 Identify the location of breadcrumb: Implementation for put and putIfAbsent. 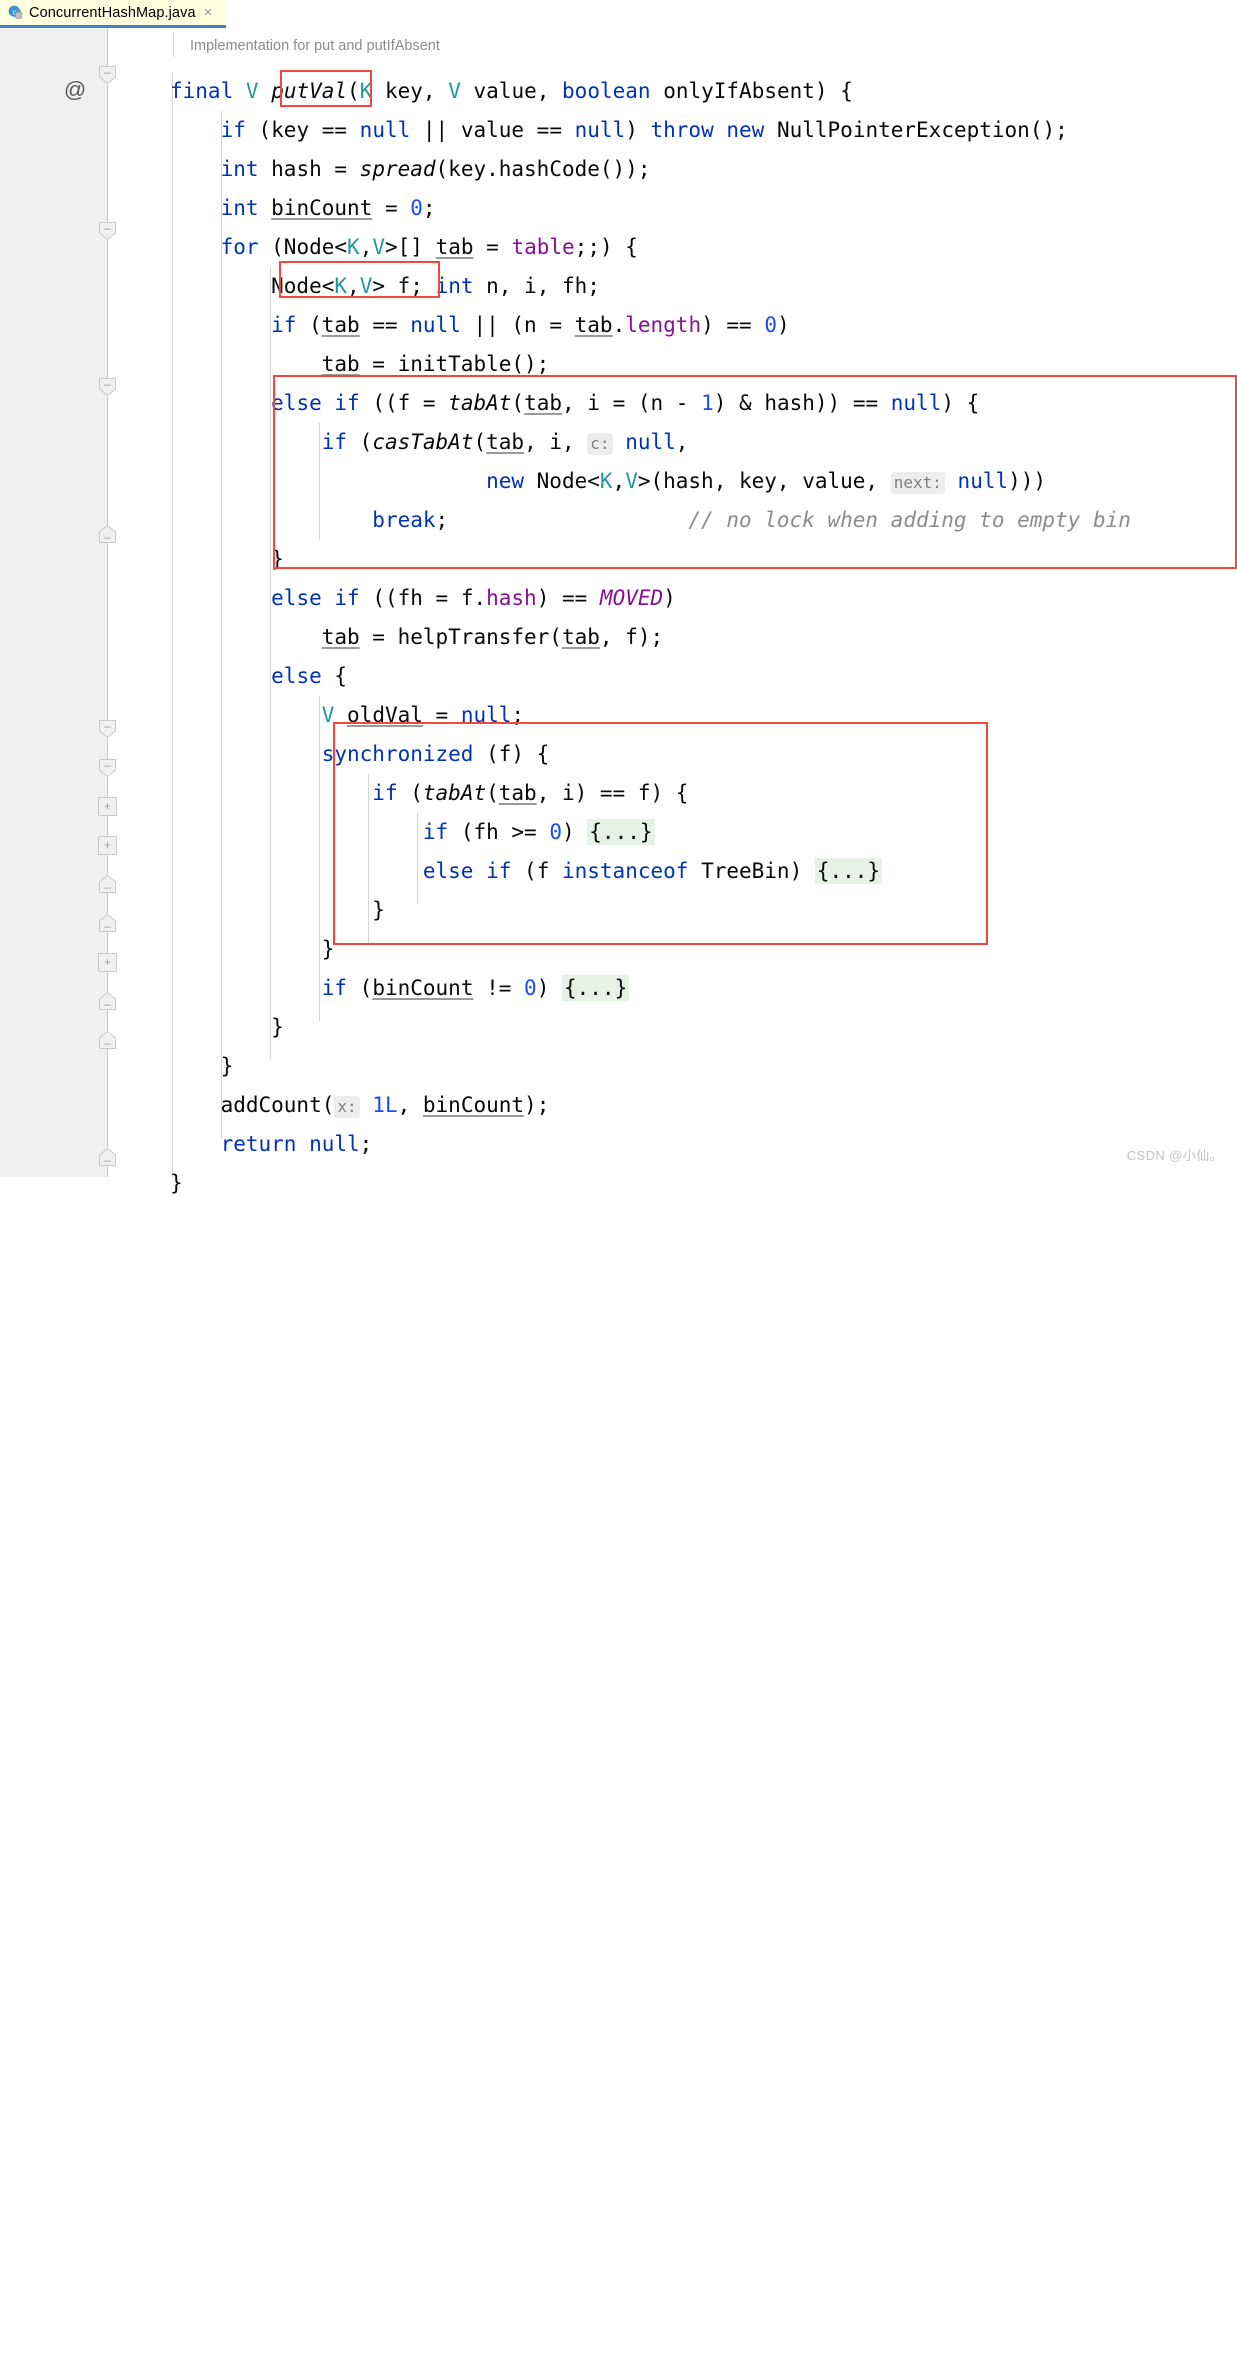
(315, 46).